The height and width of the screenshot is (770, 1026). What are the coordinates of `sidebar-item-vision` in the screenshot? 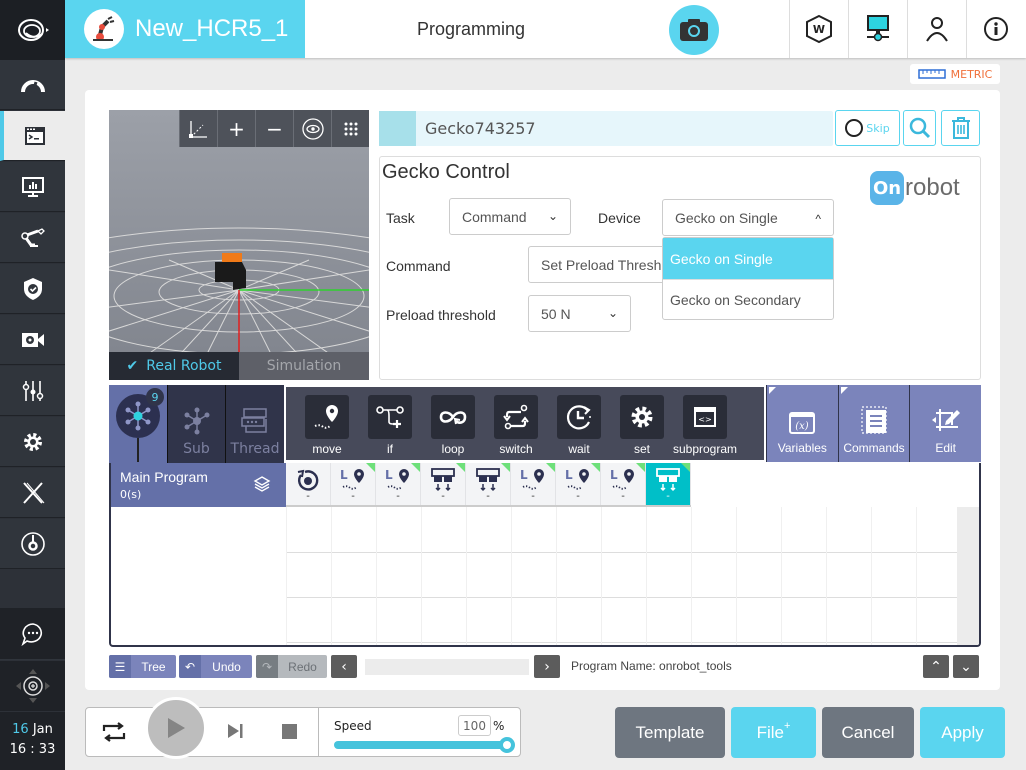 It's located at (32, 340).